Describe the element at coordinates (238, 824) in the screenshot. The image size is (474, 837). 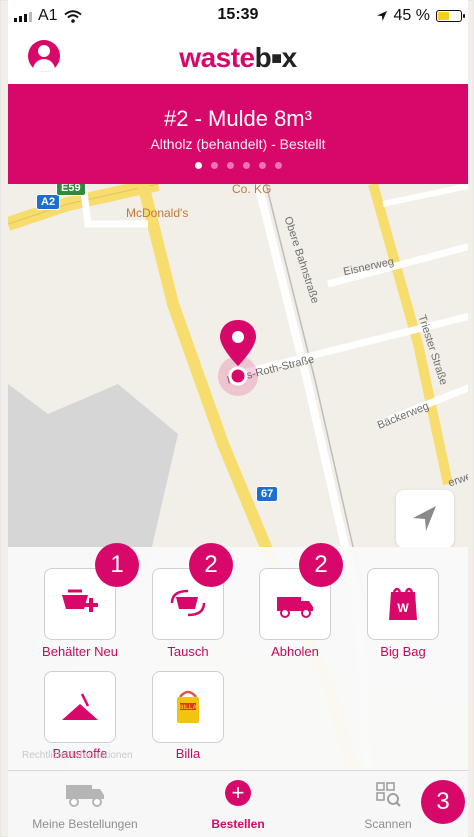
I see `tab-label: Bestellen` at that location.